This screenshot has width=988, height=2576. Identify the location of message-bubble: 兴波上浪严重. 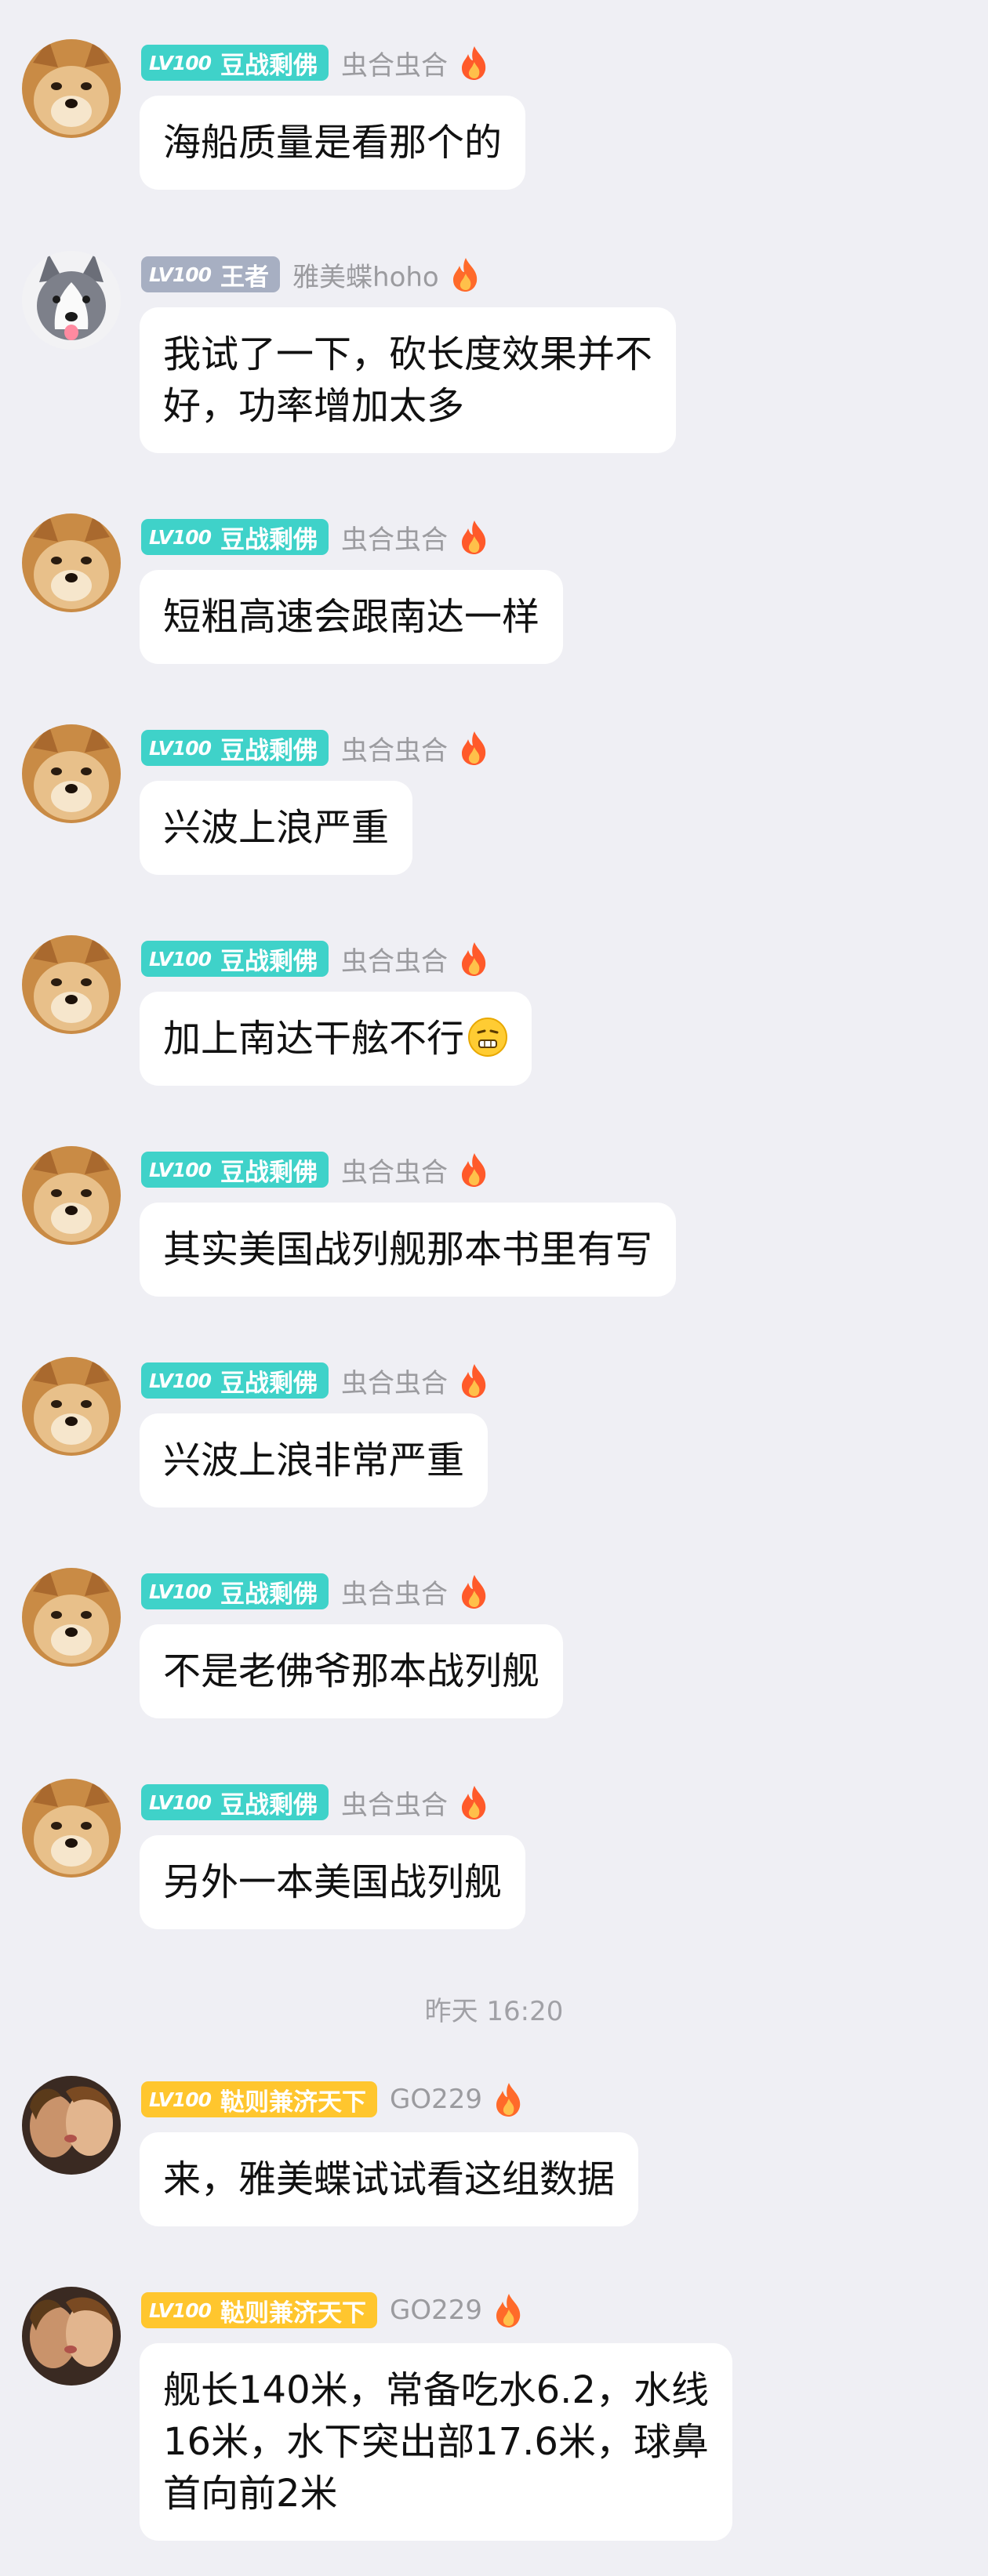
(276, 828).